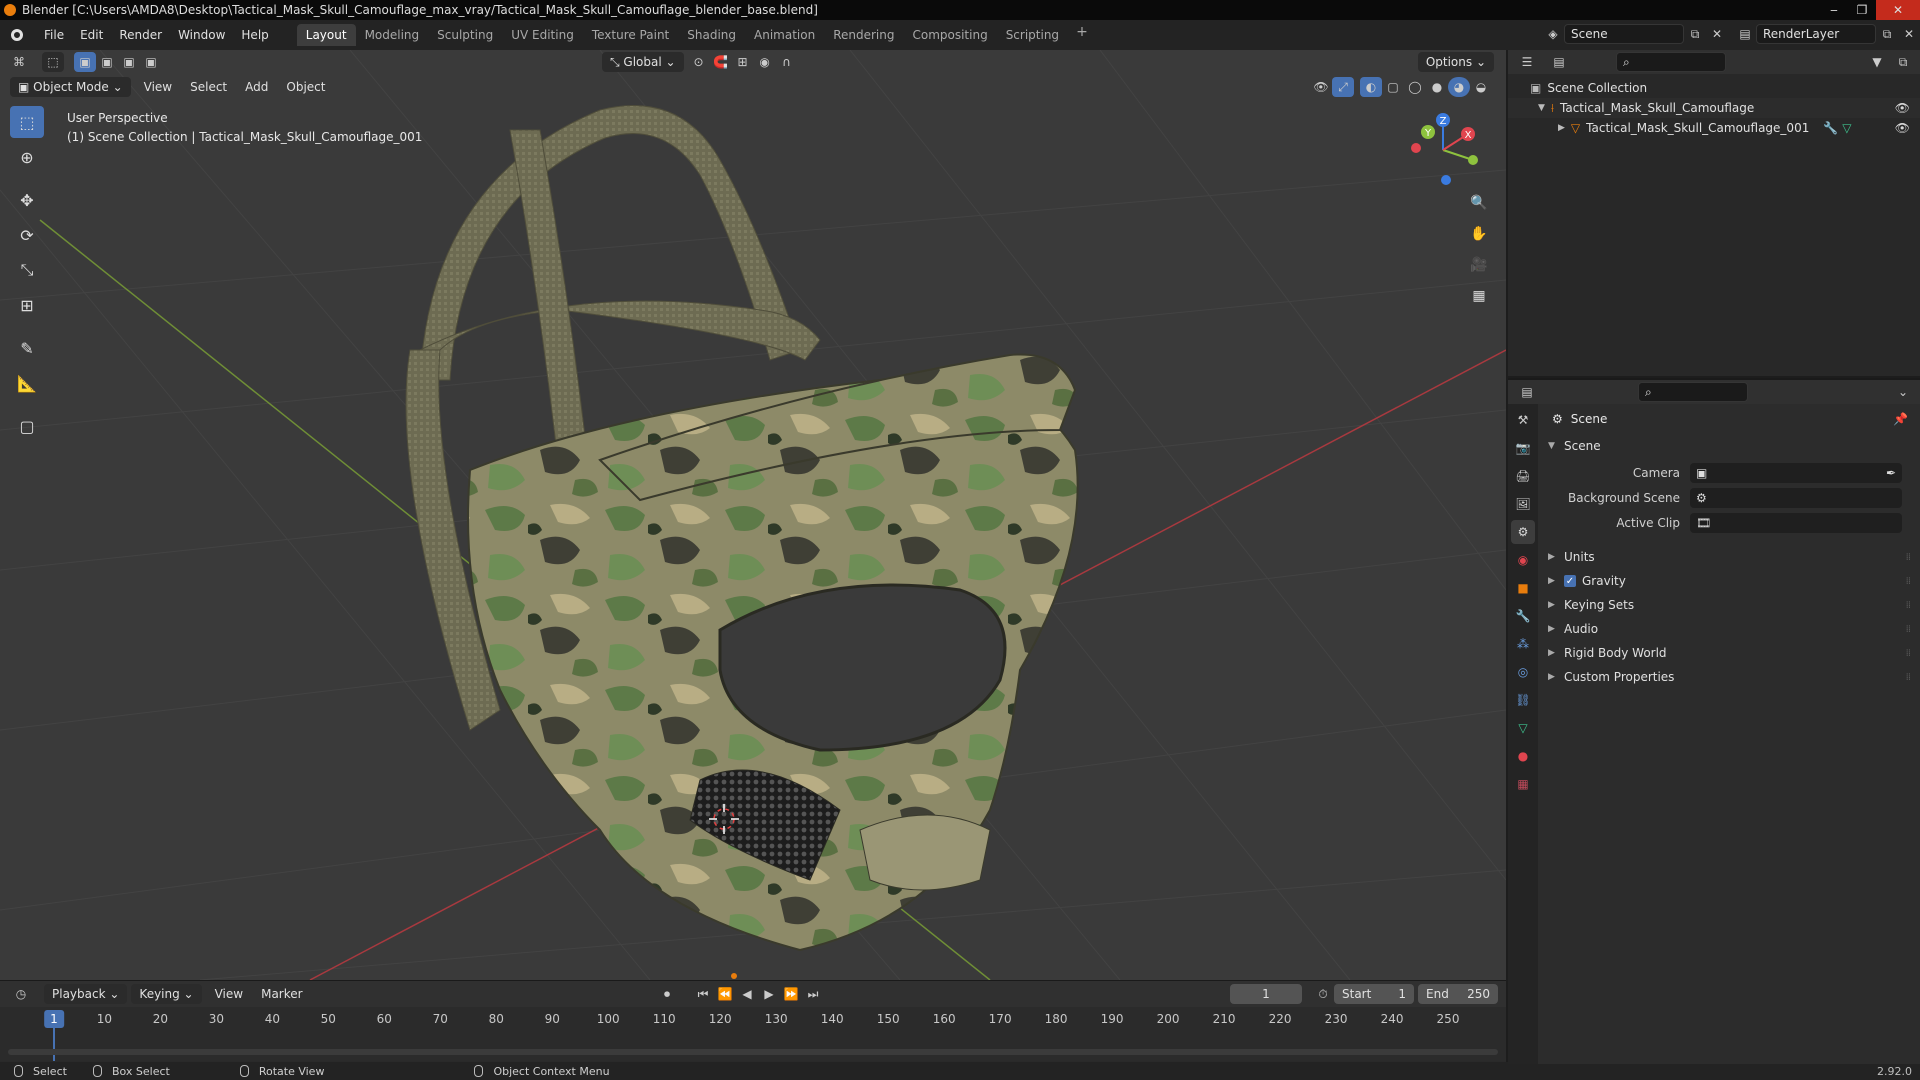 This screenshot has width=1920, height=1080. What do you see at coordinates (1479, 265) in the screenshot?
I see `camera-view-icon: 🎥` at bounding box center [1479, 265].